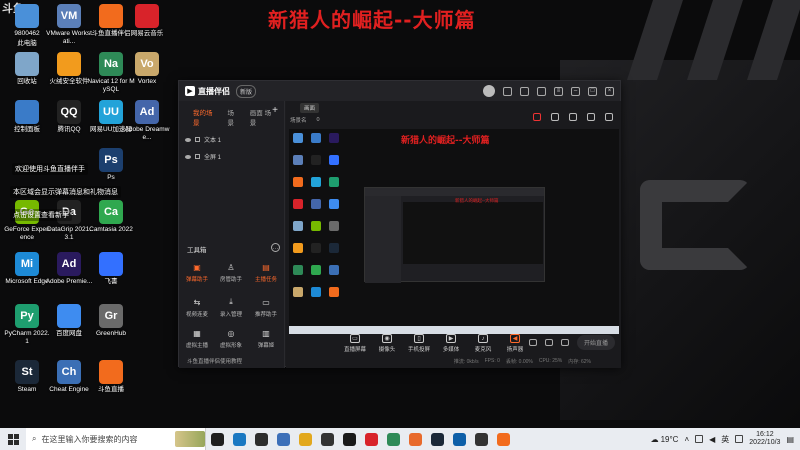 The height and width of the screenshot is (450, 800). What do you see at coordinates (266, 308) in the screenshot?
I see `tool-recommend: ▭ 推荐助手` at bounding box center [266, 308].